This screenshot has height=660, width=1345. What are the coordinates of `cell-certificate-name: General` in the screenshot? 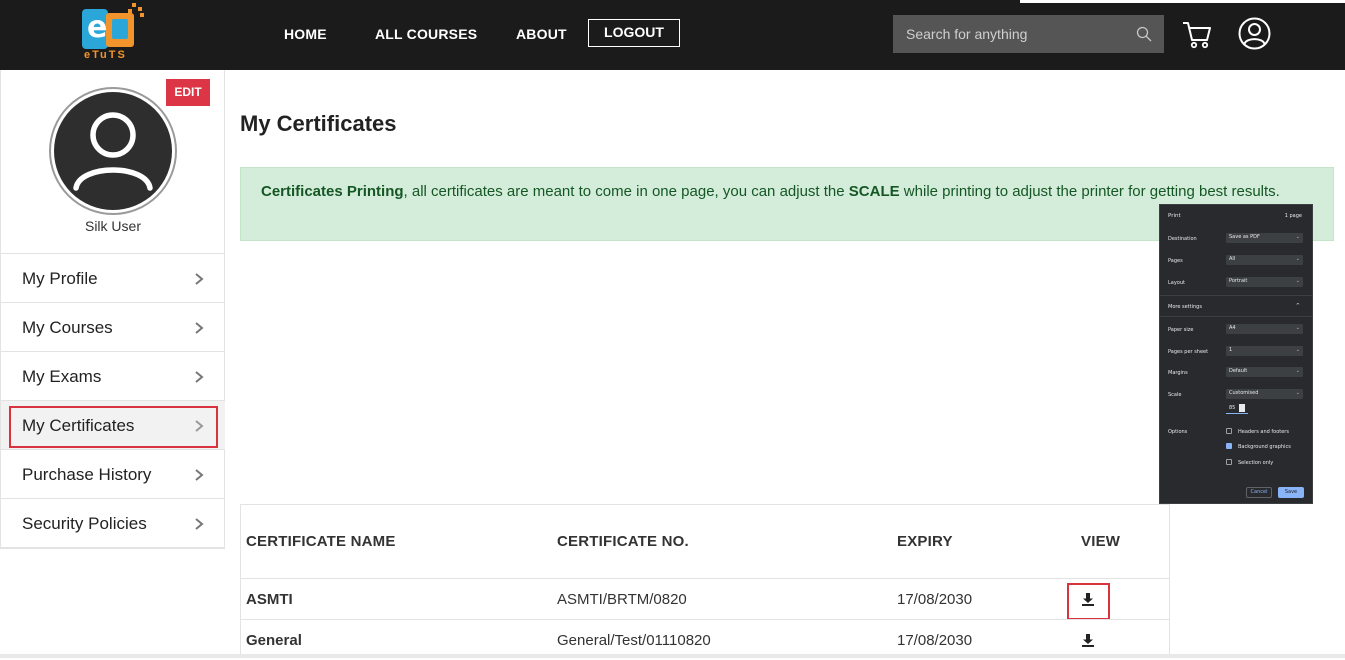 It's located at (274, 640).